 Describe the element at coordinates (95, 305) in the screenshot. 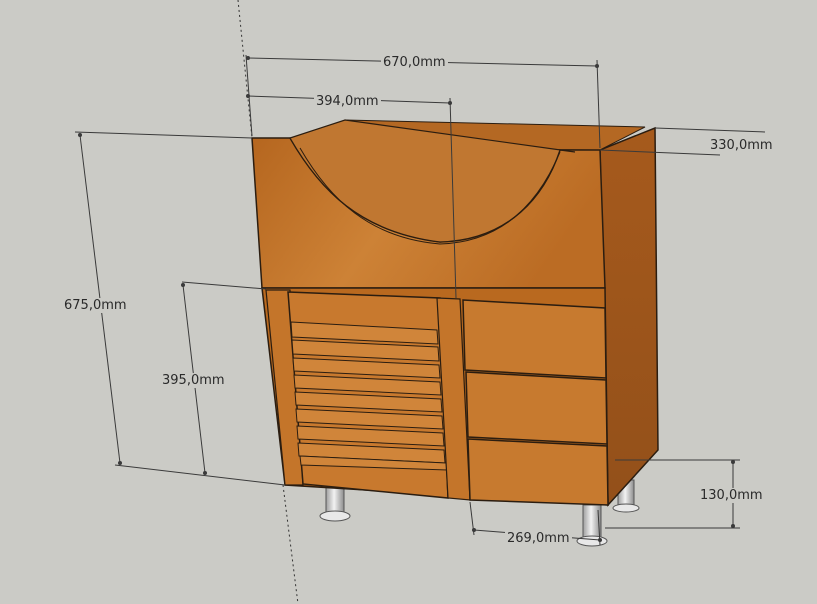

I see `dimension-total-height: 675,0mm` at that location.